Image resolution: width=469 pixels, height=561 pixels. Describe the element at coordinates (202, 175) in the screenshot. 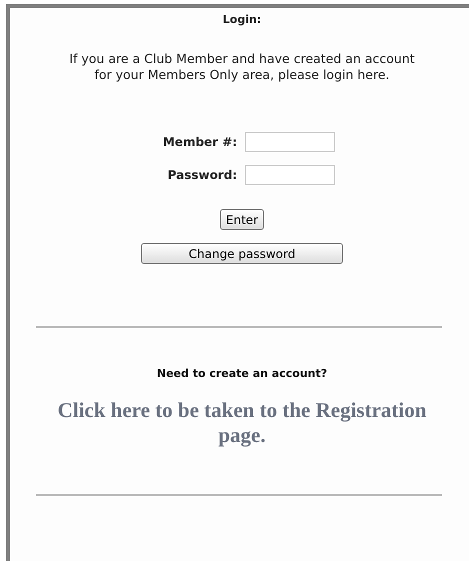

I see `field-label: Password:` at that location.